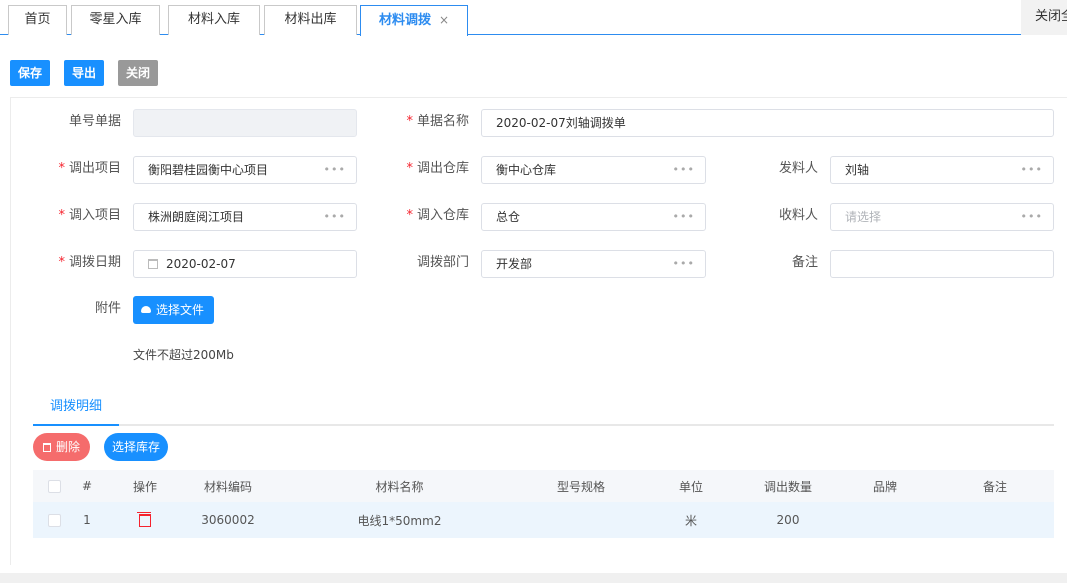 The height and width of the screenshot is (583, 1067). Describe the element at coordinates (994, 486) in the screenshot. I see `column-header: 备注` at that location.